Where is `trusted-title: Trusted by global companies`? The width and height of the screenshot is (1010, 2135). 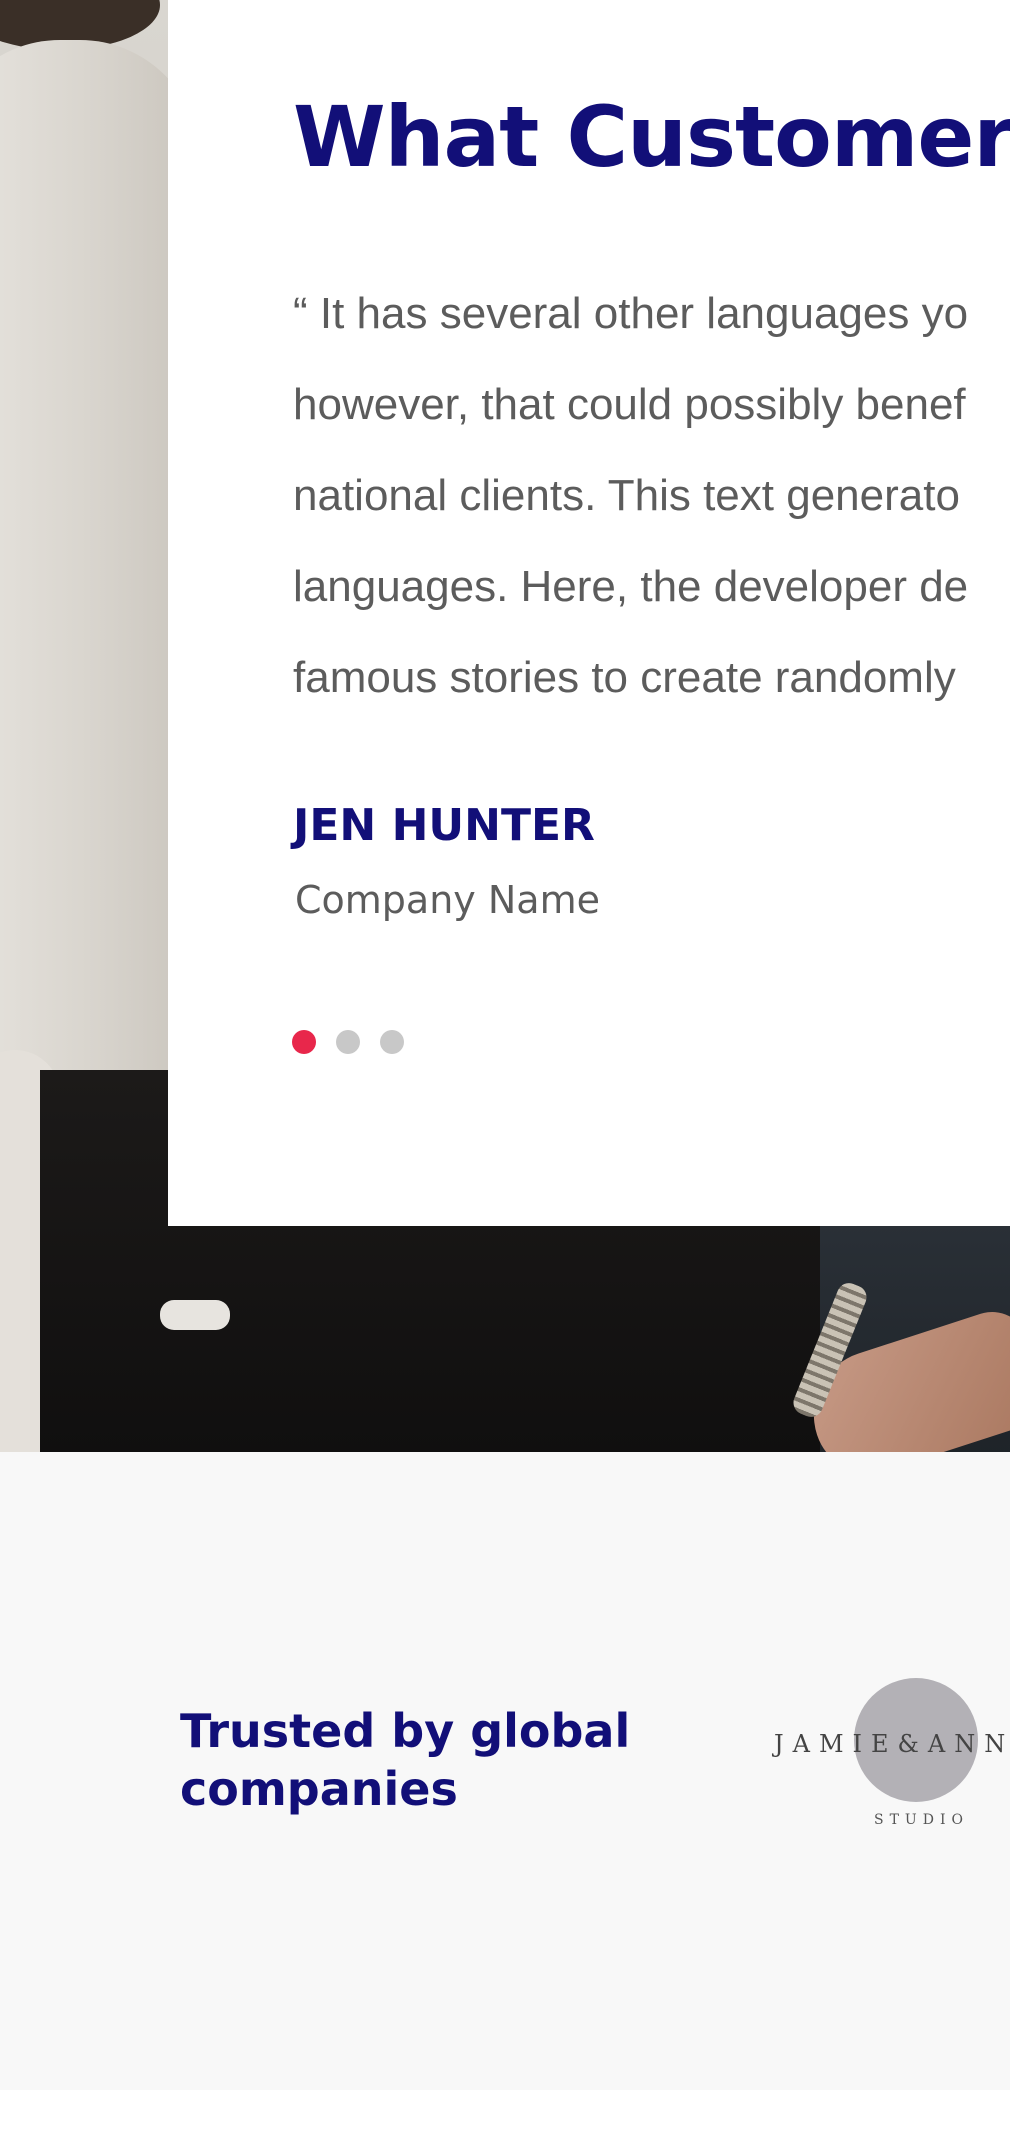
trusted-title: Trusted by global companies is located at coordinates (420, 1760).